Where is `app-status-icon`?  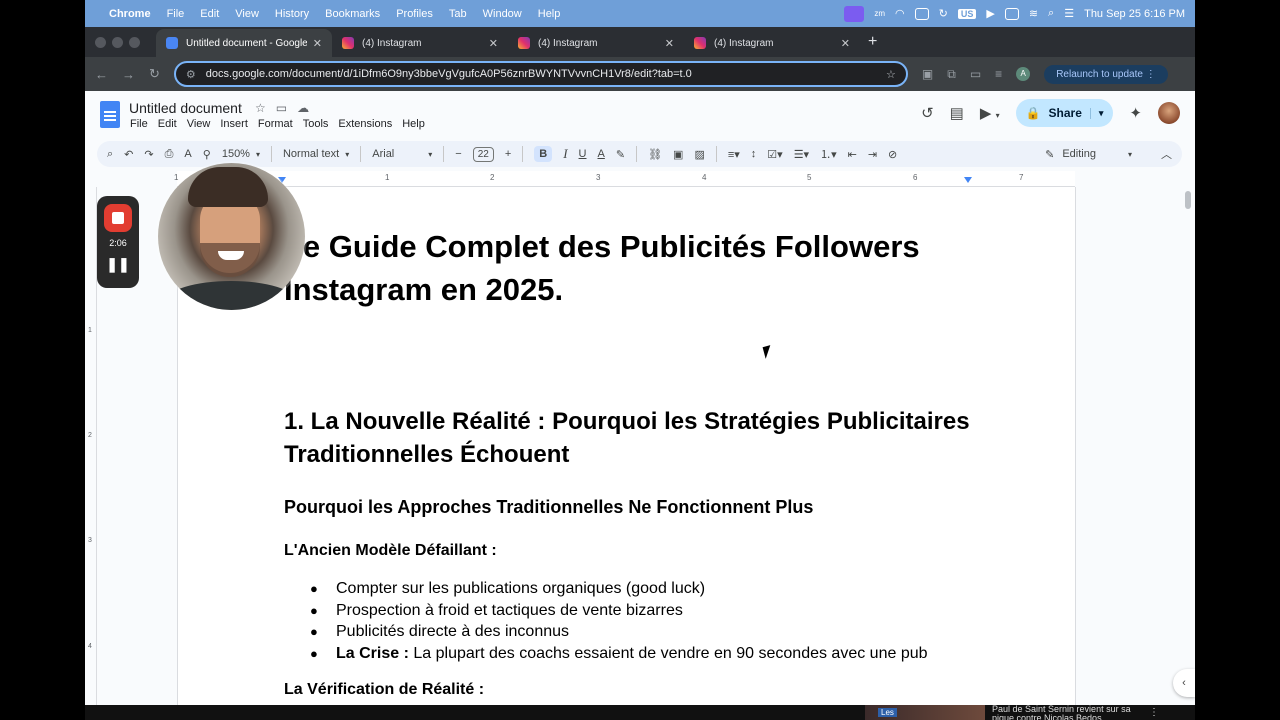
app-status-icon is located at coordinates (921, 13).